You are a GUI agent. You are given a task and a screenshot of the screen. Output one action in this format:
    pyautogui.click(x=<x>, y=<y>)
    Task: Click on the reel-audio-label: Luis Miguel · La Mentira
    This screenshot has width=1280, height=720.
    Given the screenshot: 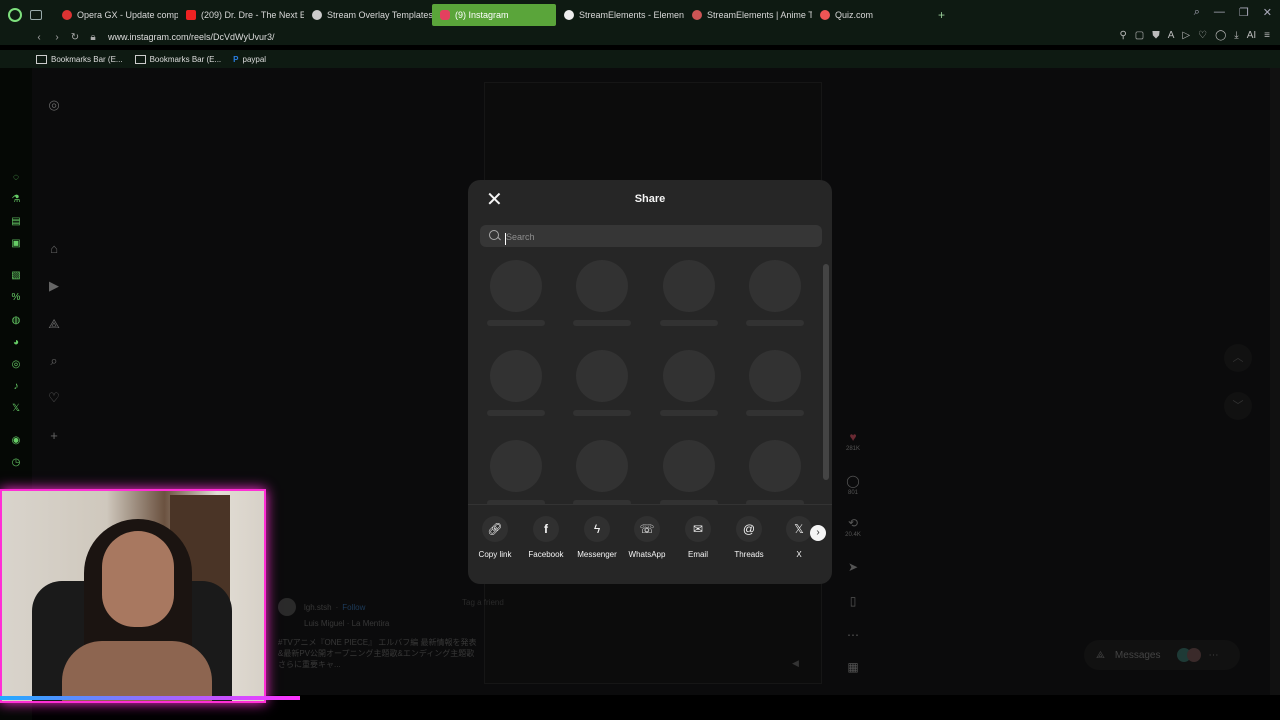 What is the action you would take?
    pyautogui.click(x=391, y=623)
    